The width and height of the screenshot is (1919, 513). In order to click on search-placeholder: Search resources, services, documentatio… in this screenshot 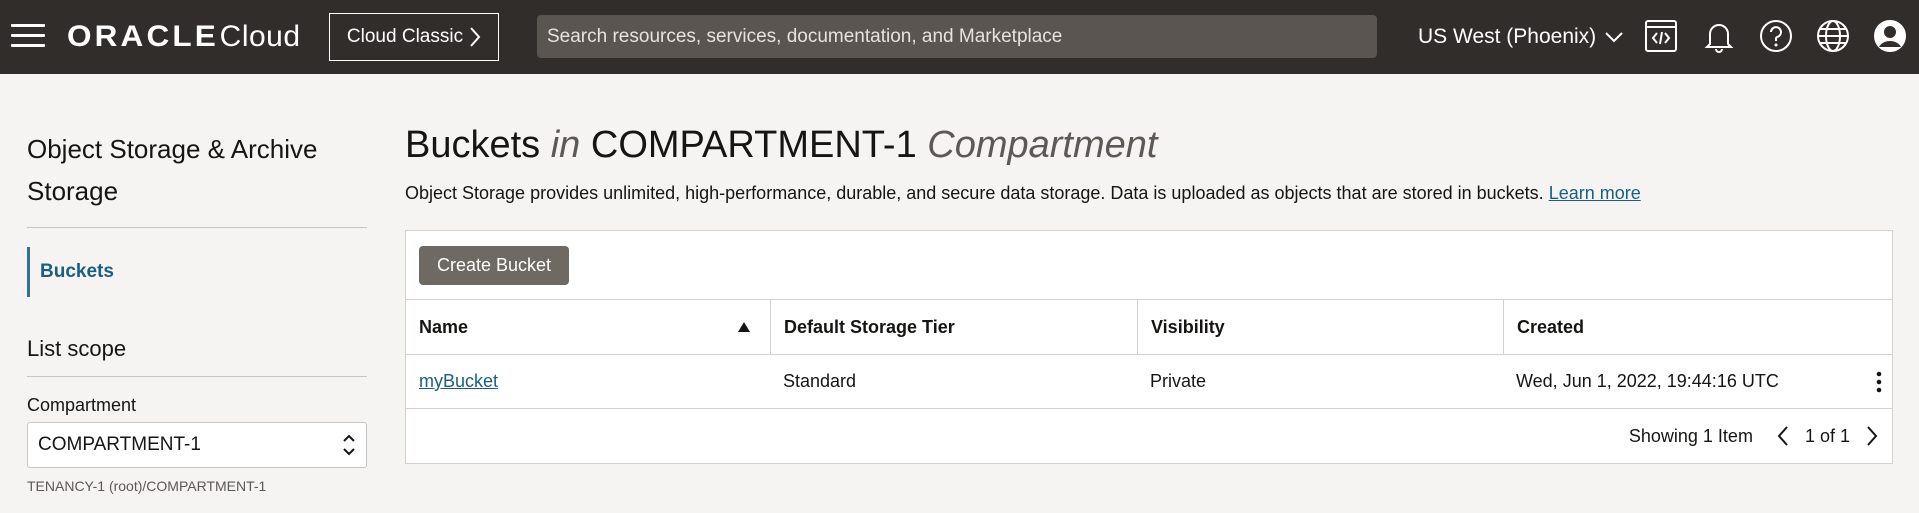, I will do `click(805, 36)`.